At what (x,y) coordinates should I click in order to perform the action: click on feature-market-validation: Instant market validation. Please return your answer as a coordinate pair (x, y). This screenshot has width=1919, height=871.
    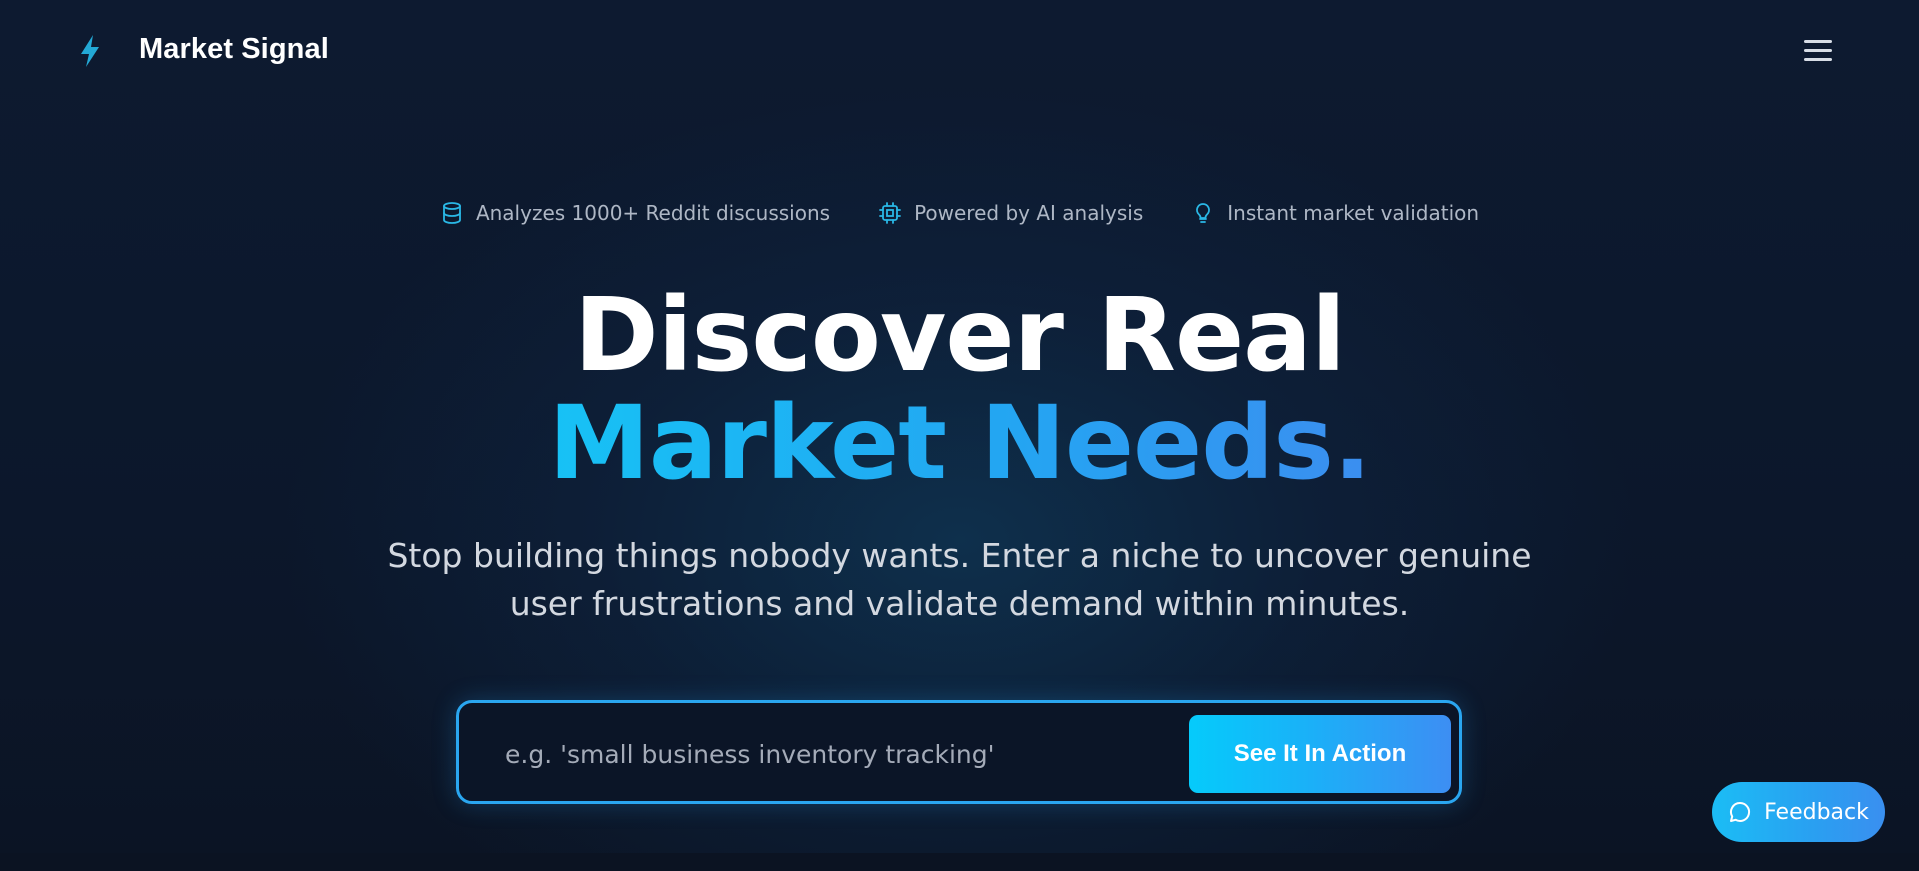
    Looking at the image, I should click on (1335, 213).